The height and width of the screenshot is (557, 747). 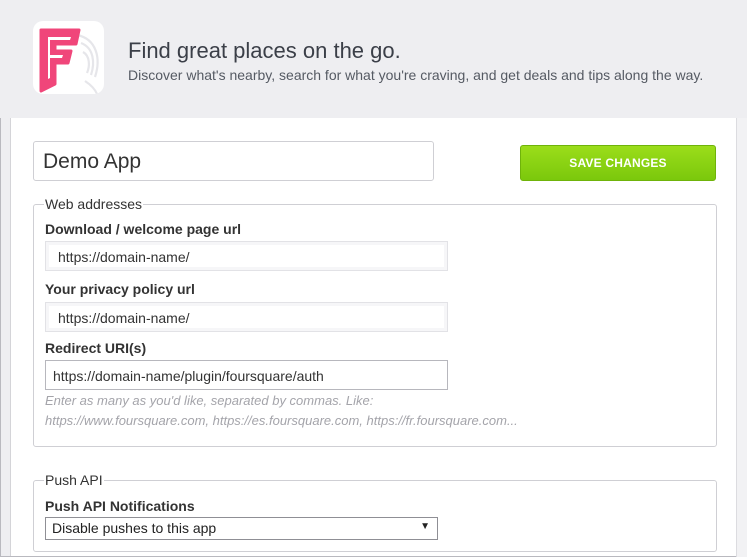 I want to click on privacy-url-input: https://domain-name/, so click(x=246, y=317).